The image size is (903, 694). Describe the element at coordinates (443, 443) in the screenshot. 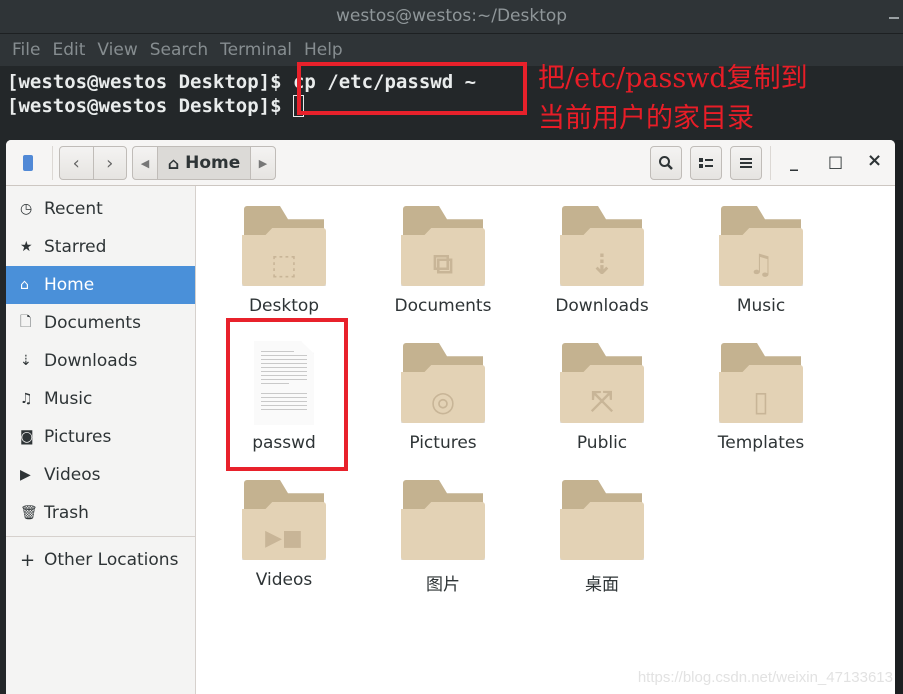

I see `file-name: Pictures` at that location.